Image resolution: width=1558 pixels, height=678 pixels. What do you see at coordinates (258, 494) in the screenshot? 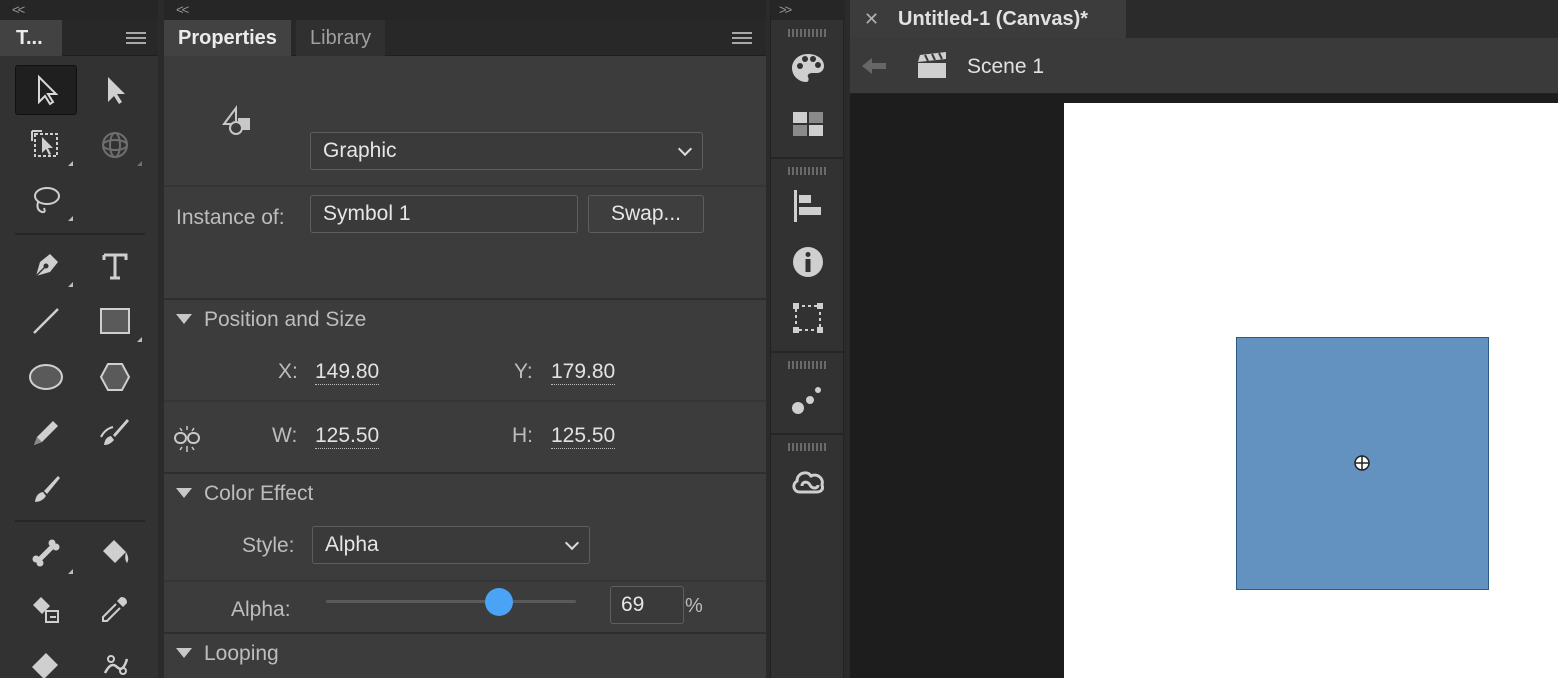
I see `color-effect-header: Color Effect` at bounding box center [258, 494].